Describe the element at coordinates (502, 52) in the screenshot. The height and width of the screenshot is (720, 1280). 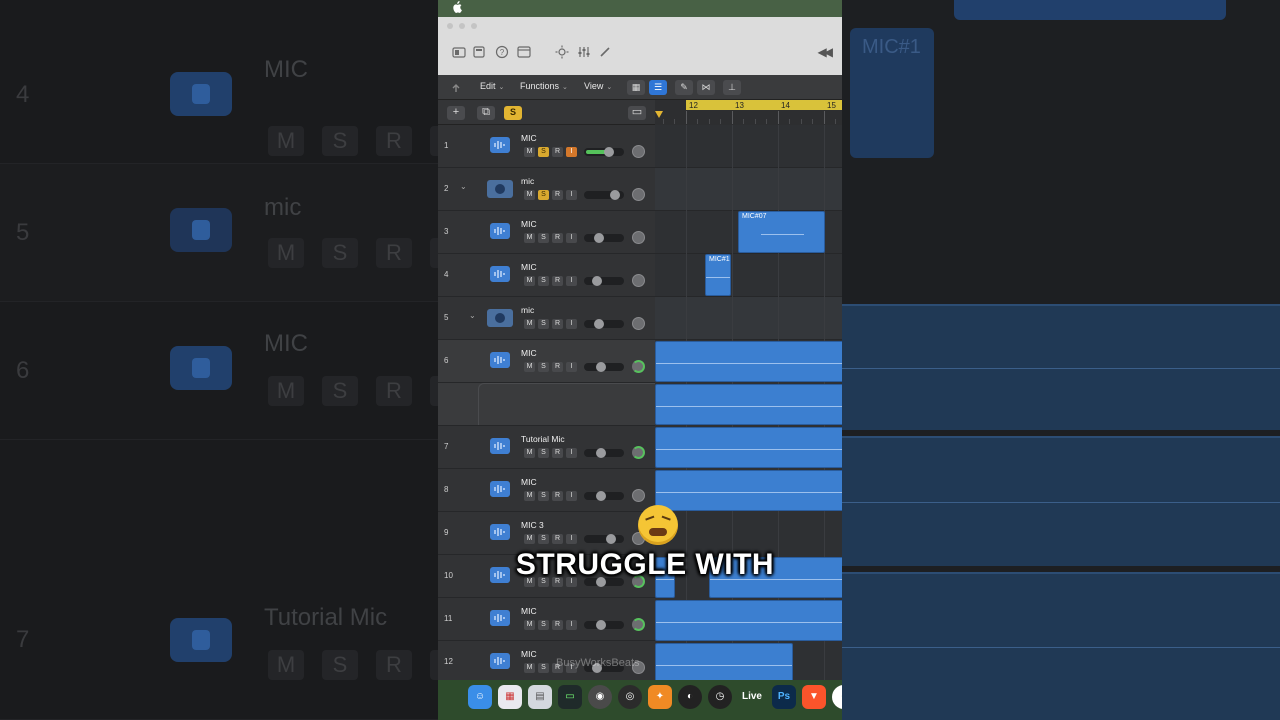
I see `quick-help-icon: ?` at that location.